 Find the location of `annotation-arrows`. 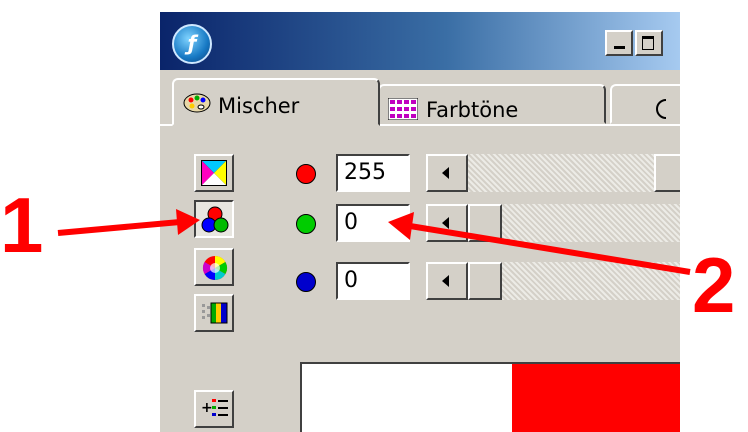

annotation-arrows is located at coordinates (374, 242).